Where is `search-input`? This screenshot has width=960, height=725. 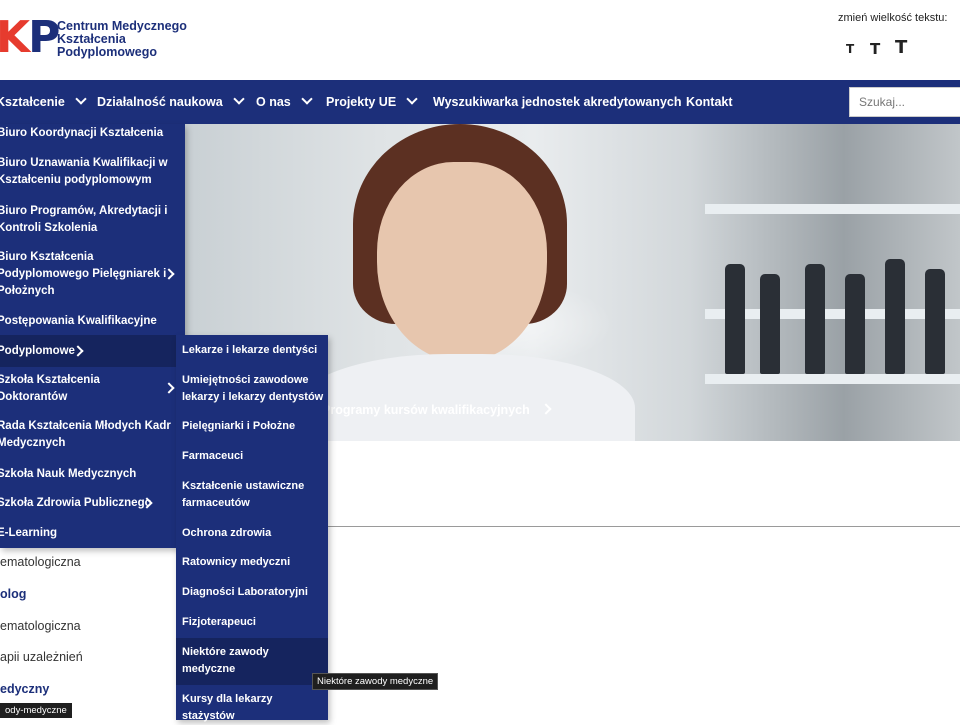
search-input is located at coordinates (904, 102).